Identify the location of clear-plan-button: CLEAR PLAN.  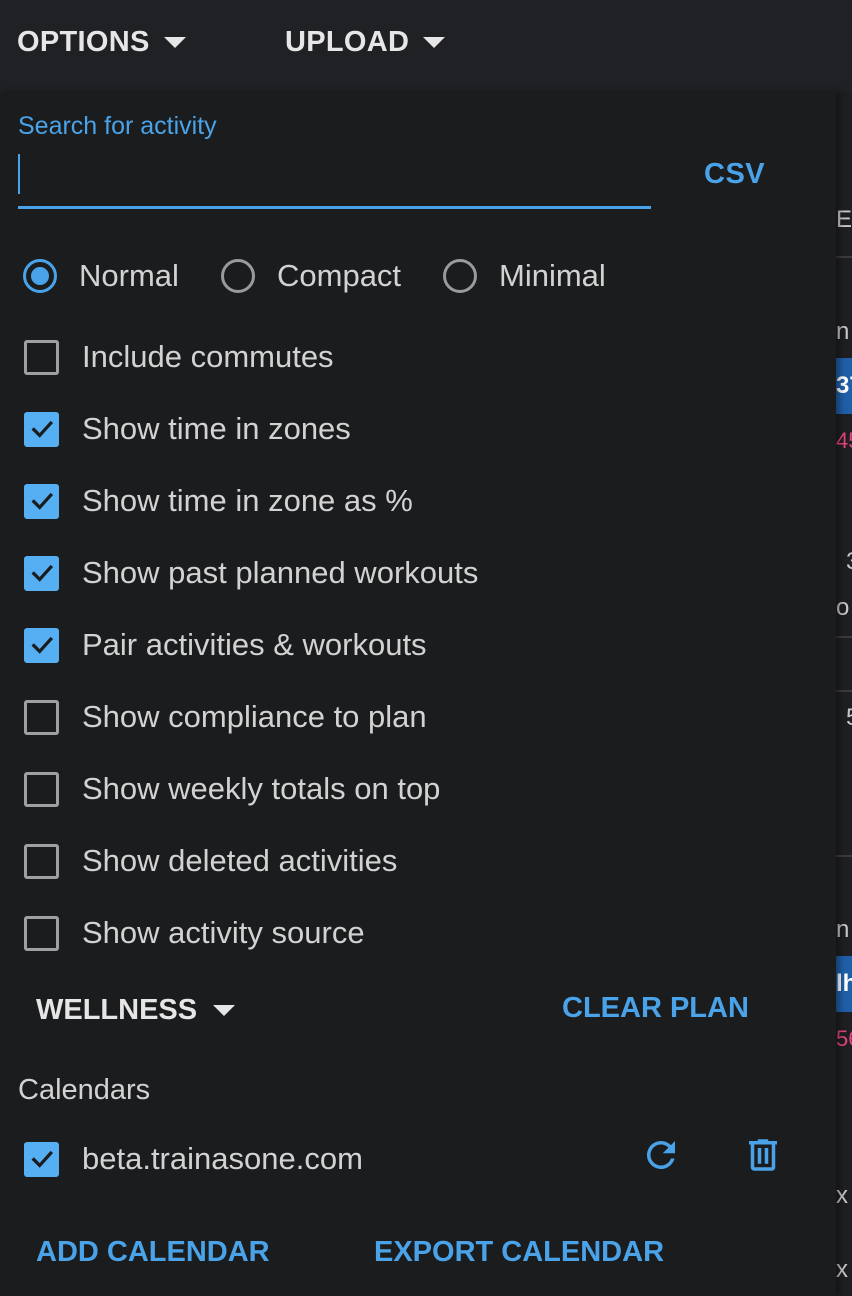
(655, 1008).